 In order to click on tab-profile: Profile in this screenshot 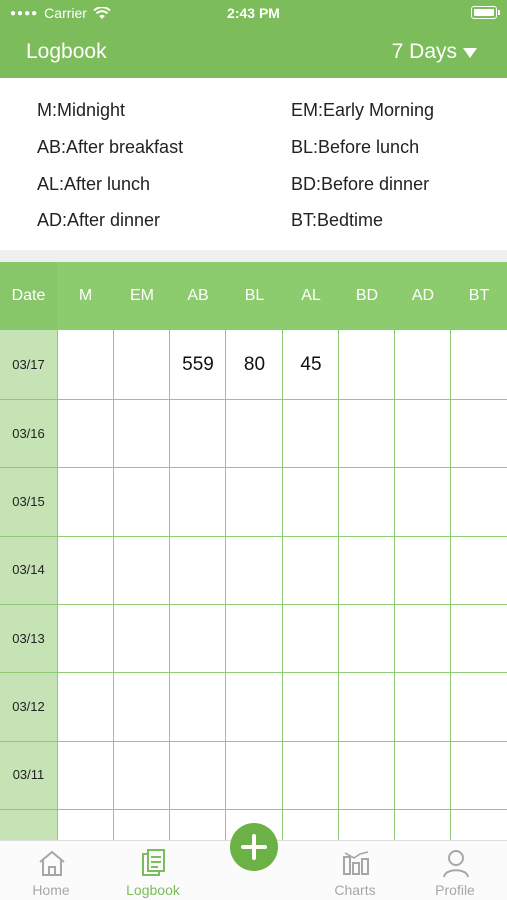, I will do `click(455, 870)`.